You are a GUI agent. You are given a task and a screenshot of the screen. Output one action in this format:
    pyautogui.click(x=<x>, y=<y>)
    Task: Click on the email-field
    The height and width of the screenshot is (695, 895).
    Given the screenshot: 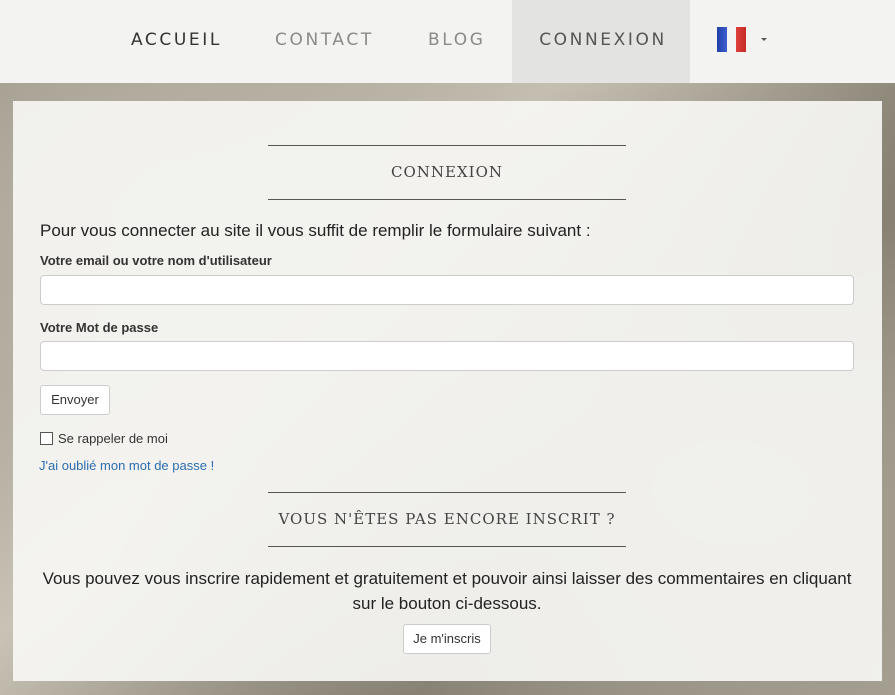 What is the action you would take?
    pyautogui.click(x=447, y=290)
    